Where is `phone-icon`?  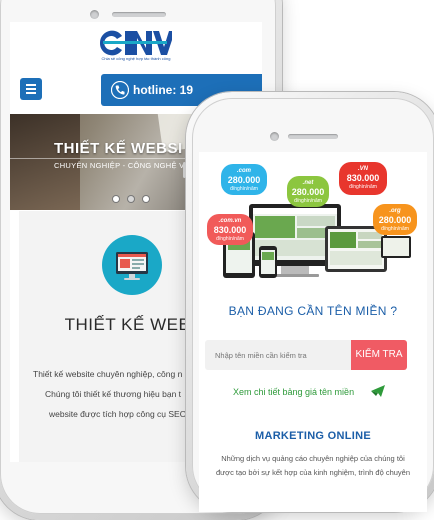 phone-icon is located at coordinates (120, 90).